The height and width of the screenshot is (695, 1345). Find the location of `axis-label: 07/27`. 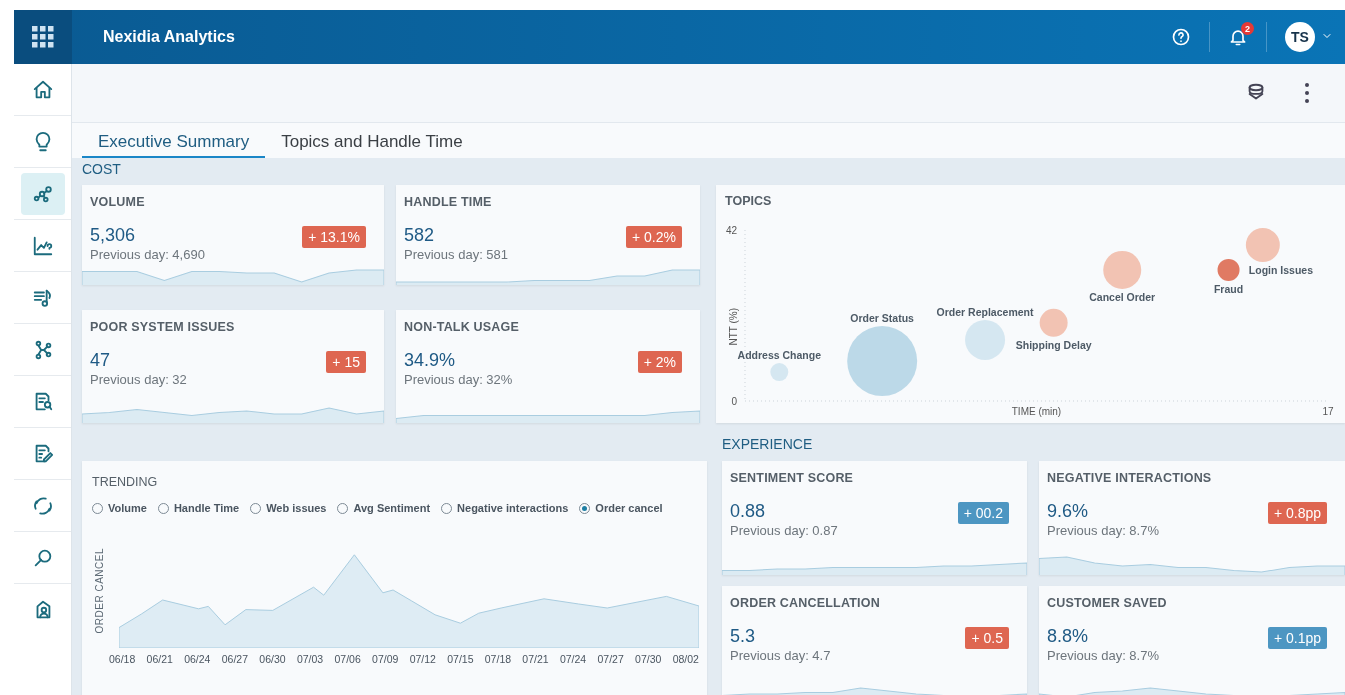

axis-label: 07/27 is located at coordinates (610, 659).